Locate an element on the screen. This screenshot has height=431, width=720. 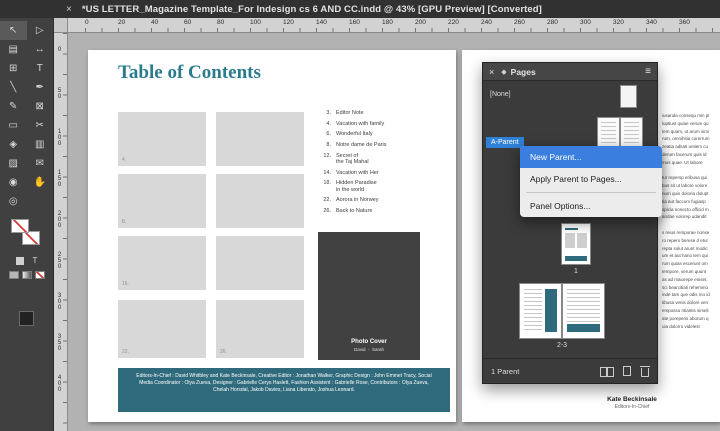
photo-cover-text: Photo Cover David - Sarah is located at coordinates (369, 345).